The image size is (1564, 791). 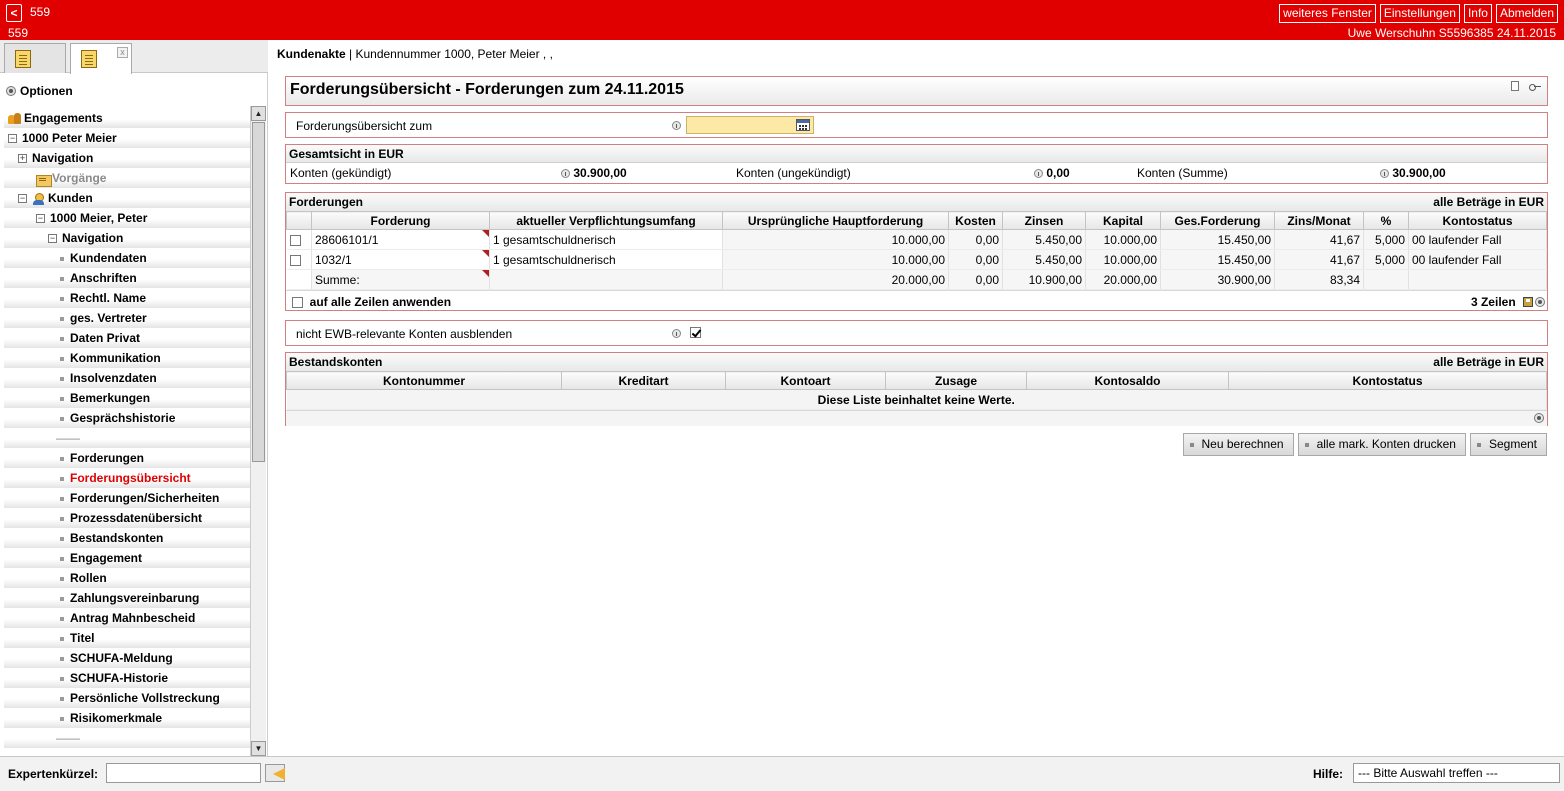 I want to click on column-header: %, so click(x=1386, y=220).